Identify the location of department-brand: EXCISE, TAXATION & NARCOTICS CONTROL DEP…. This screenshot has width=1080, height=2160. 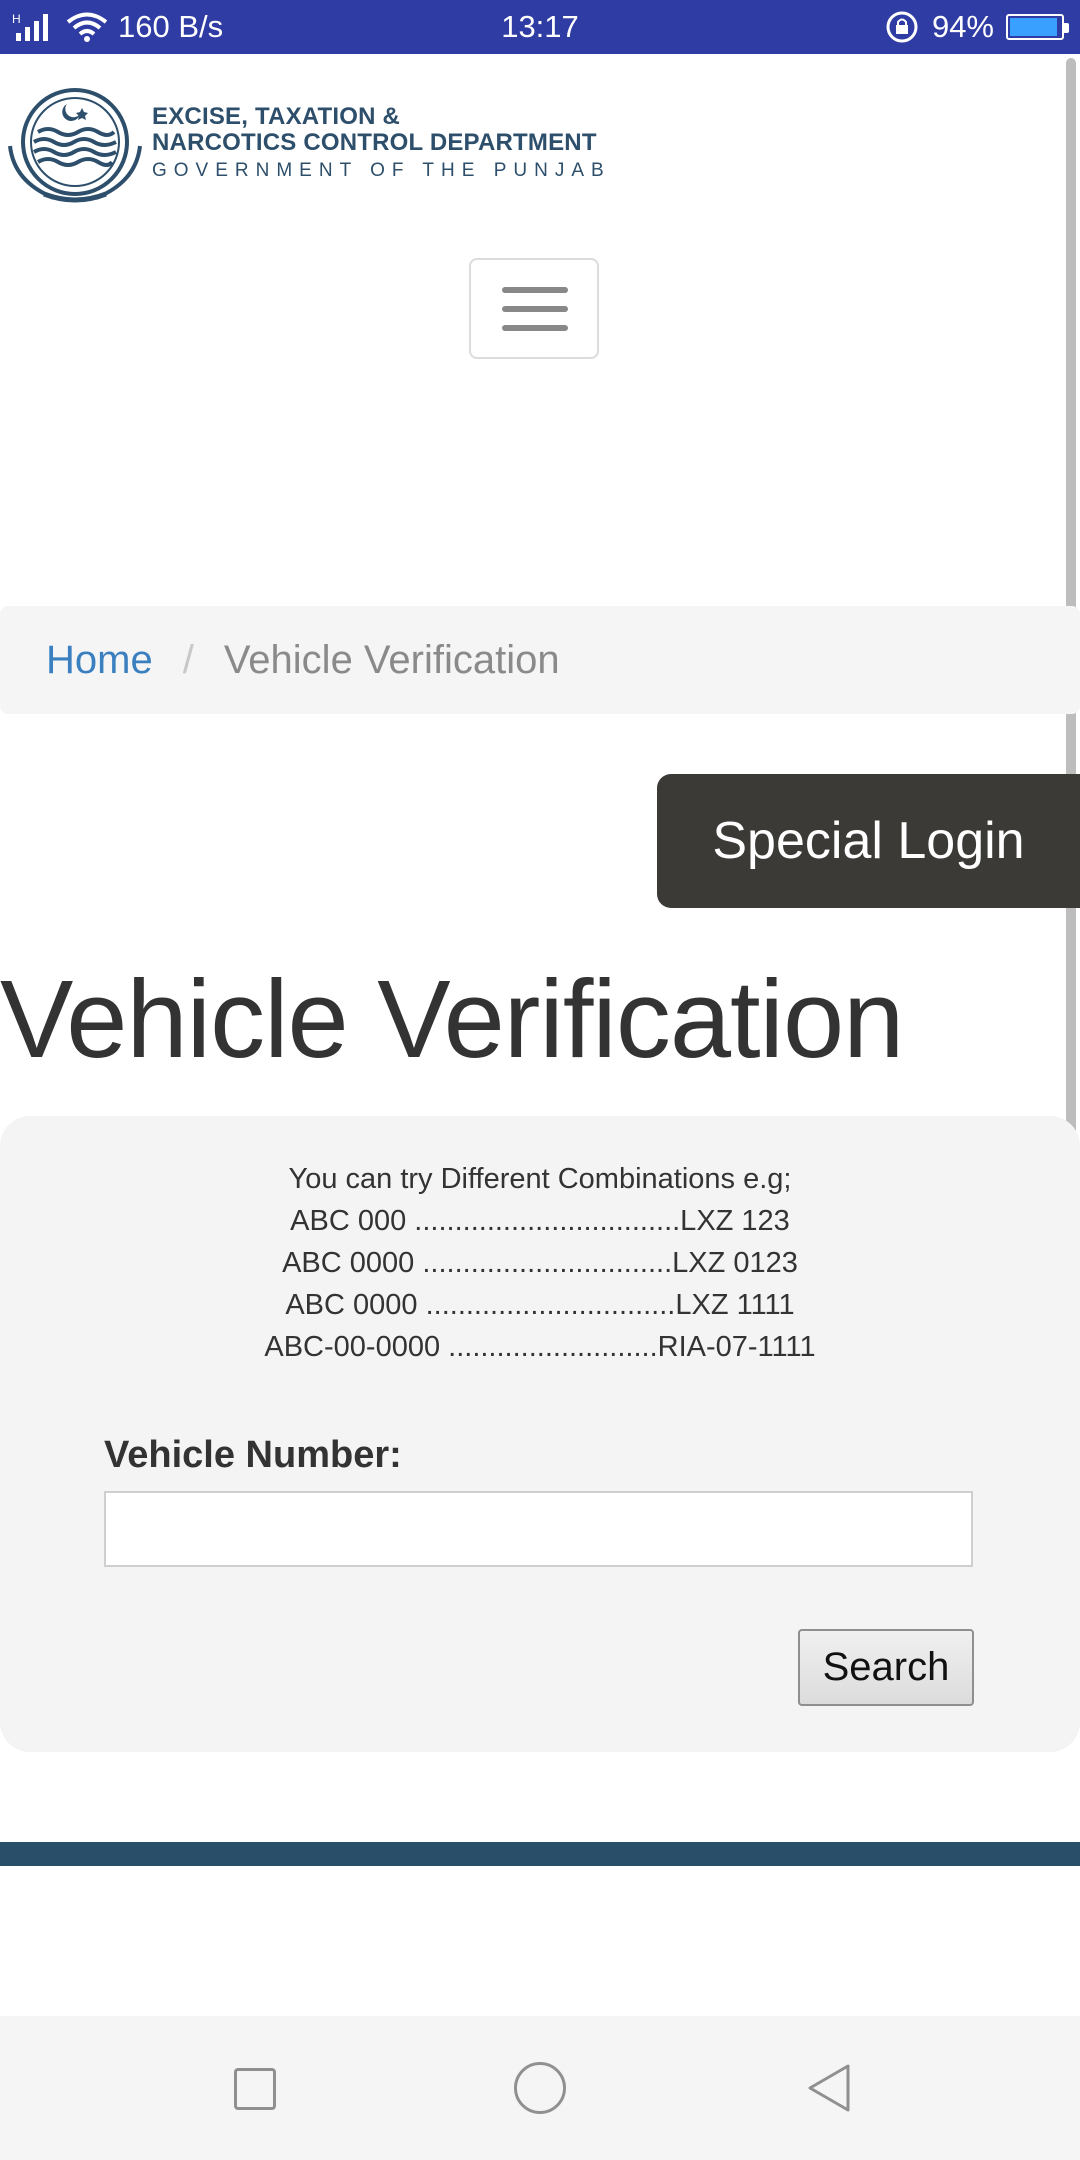
(381, 144).